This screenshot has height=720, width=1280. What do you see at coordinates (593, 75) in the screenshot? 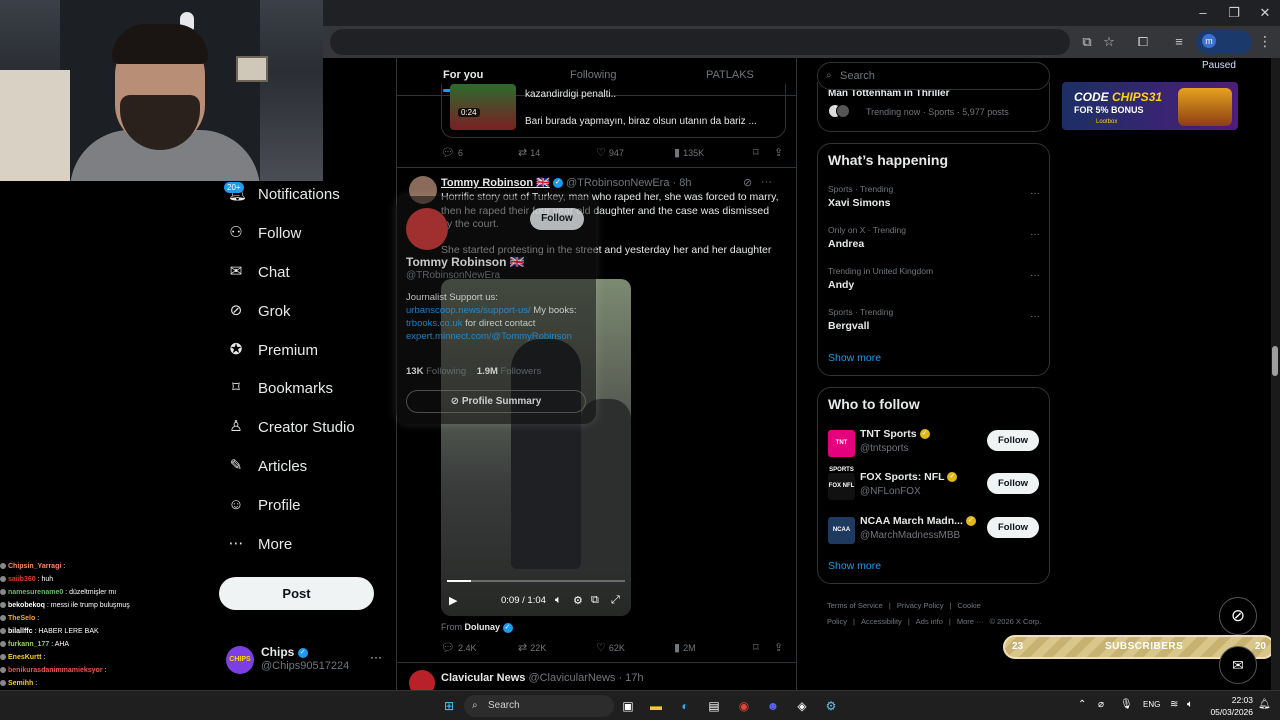
I see `tab-following: Following` at bounding box center [593, 75].